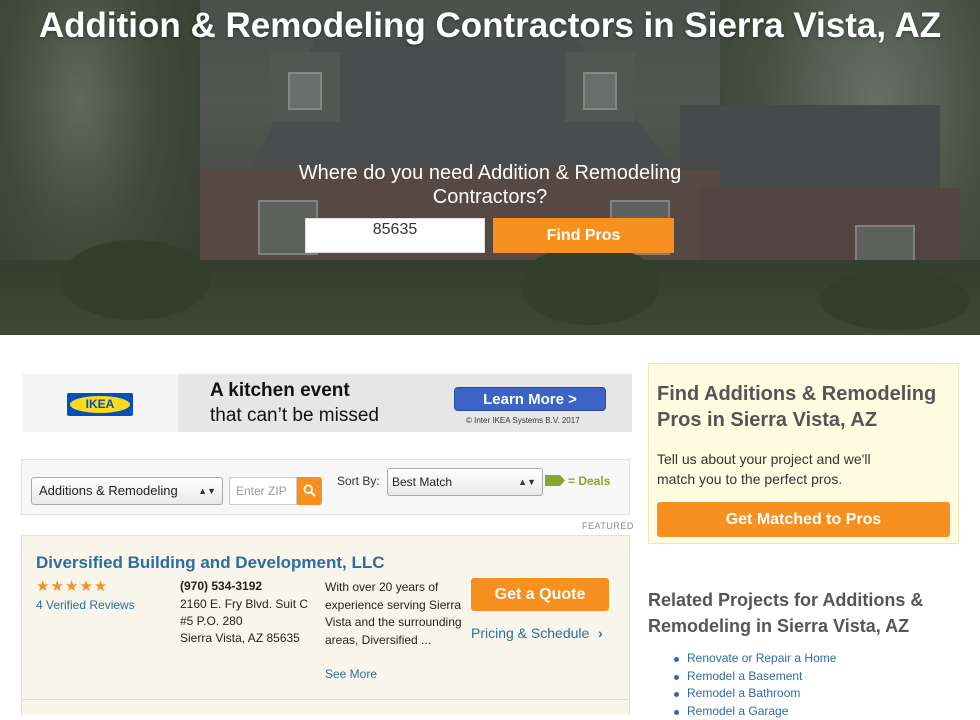  What do you see at coordinates (589, 481) in the screenshot?
I see `deals-legend: = Deals` at bounding box center [589, 481].